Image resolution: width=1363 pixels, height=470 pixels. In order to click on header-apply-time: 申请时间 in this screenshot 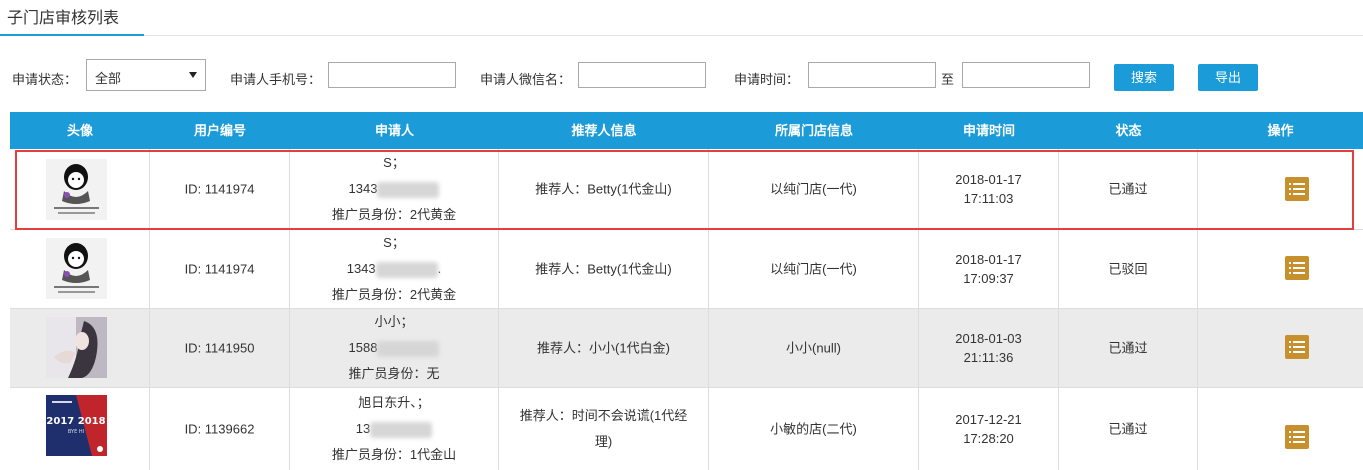, I will do `click(988, 130)`.